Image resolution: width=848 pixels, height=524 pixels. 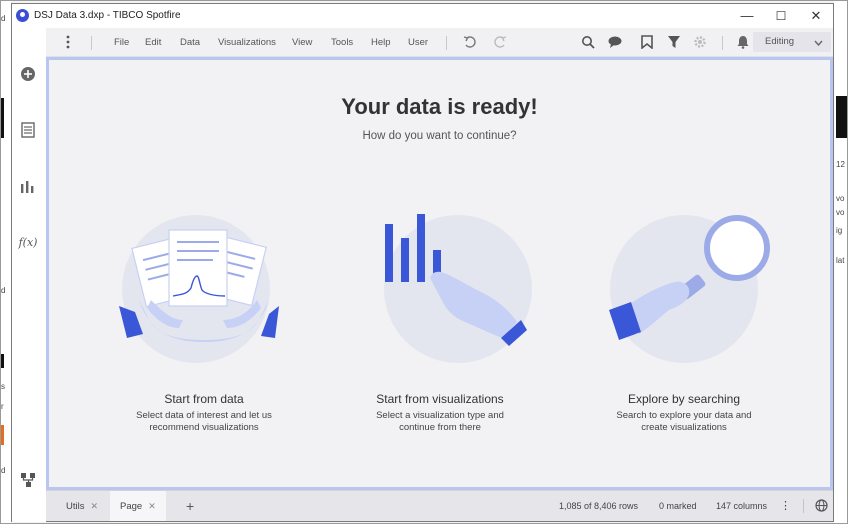 What do you see at coordinates (204, 399) in the screenshot?
I see `card-title: Start from data` at bounding box center [204, 399].